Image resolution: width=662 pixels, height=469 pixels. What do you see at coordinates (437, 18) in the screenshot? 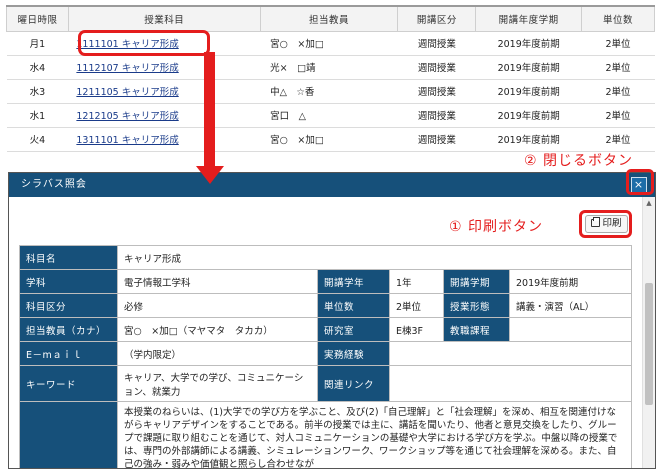
I see `header-category: 開講区分` at bounding box center [437, 18].